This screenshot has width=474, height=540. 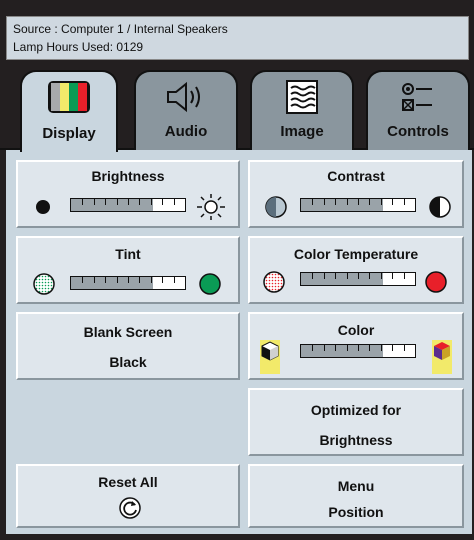 I want to click on image-waves-icon, so click(x=302, y=97).